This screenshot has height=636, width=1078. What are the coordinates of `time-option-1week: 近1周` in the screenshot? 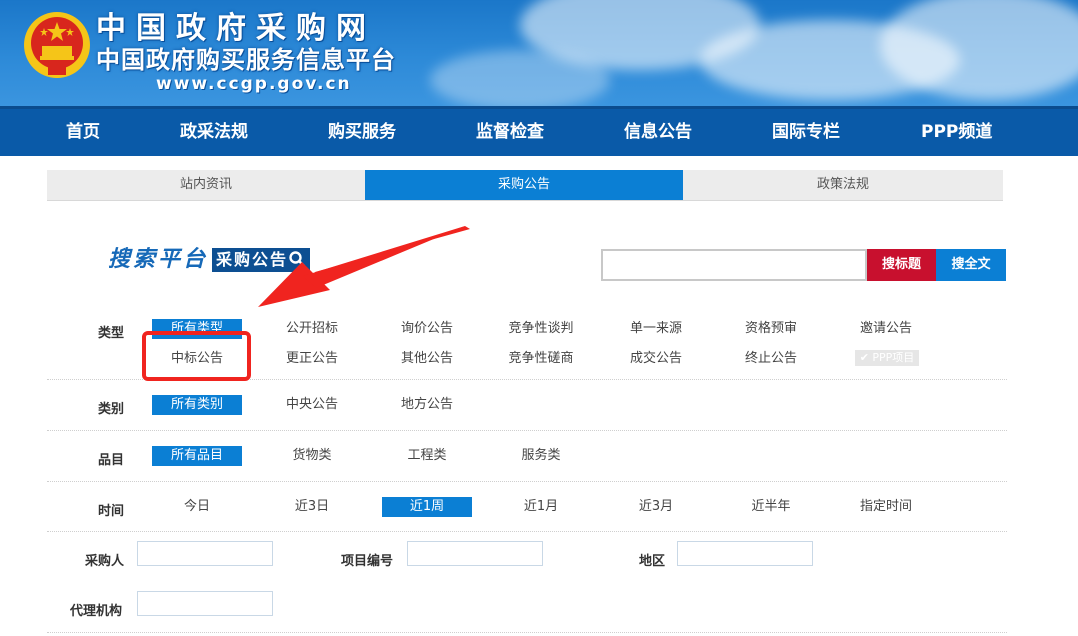 It's located at (427, 507).